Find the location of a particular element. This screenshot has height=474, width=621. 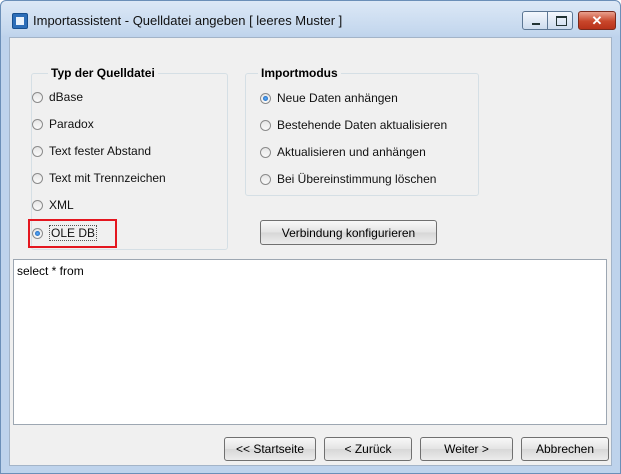

radio-paradox-label: Paradox is located at coordinates (71, 124).